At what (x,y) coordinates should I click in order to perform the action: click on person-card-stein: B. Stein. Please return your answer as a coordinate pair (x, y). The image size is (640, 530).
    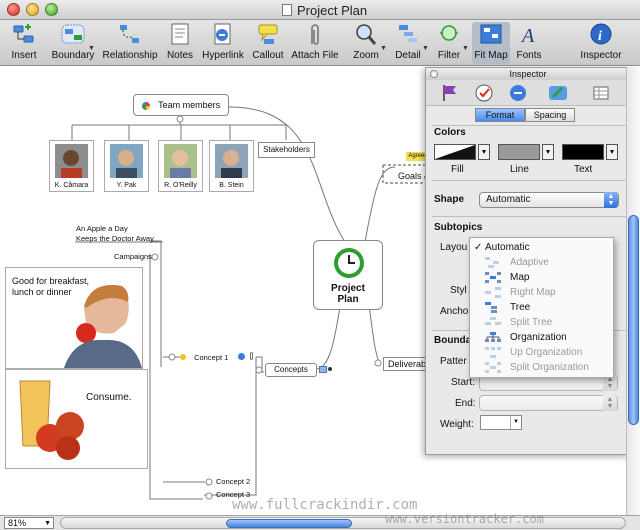
    Looking at the image, I should click on (231, 166).